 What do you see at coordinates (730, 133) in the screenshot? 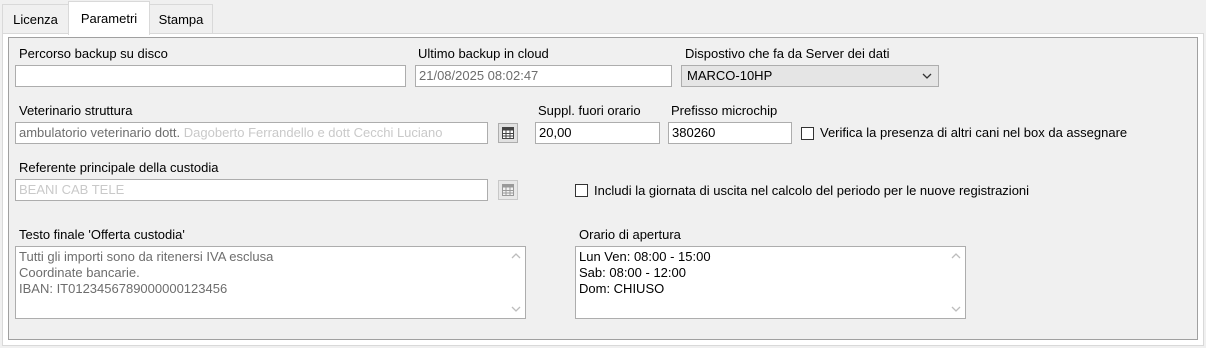
I see `microchip-input: 380260` at bounding box center [730, 133].